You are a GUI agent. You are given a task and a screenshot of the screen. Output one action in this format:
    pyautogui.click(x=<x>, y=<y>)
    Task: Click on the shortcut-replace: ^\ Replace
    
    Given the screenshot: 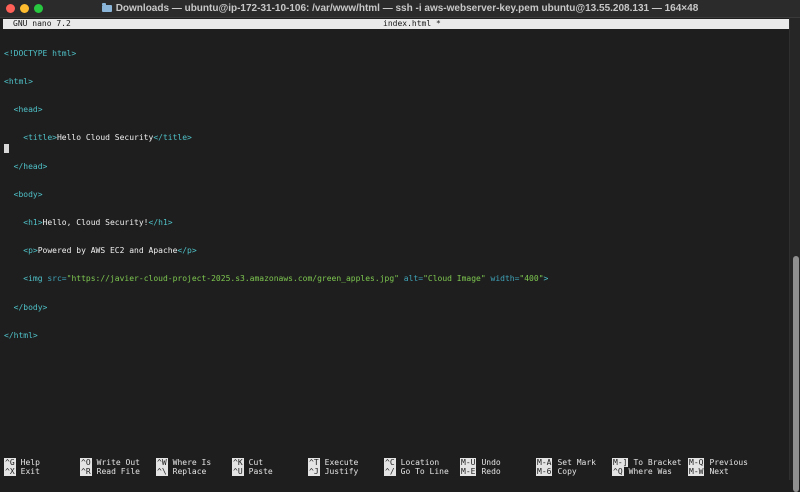 What is the action you would take?
    pyautogui.click(x=181, y=472)
    